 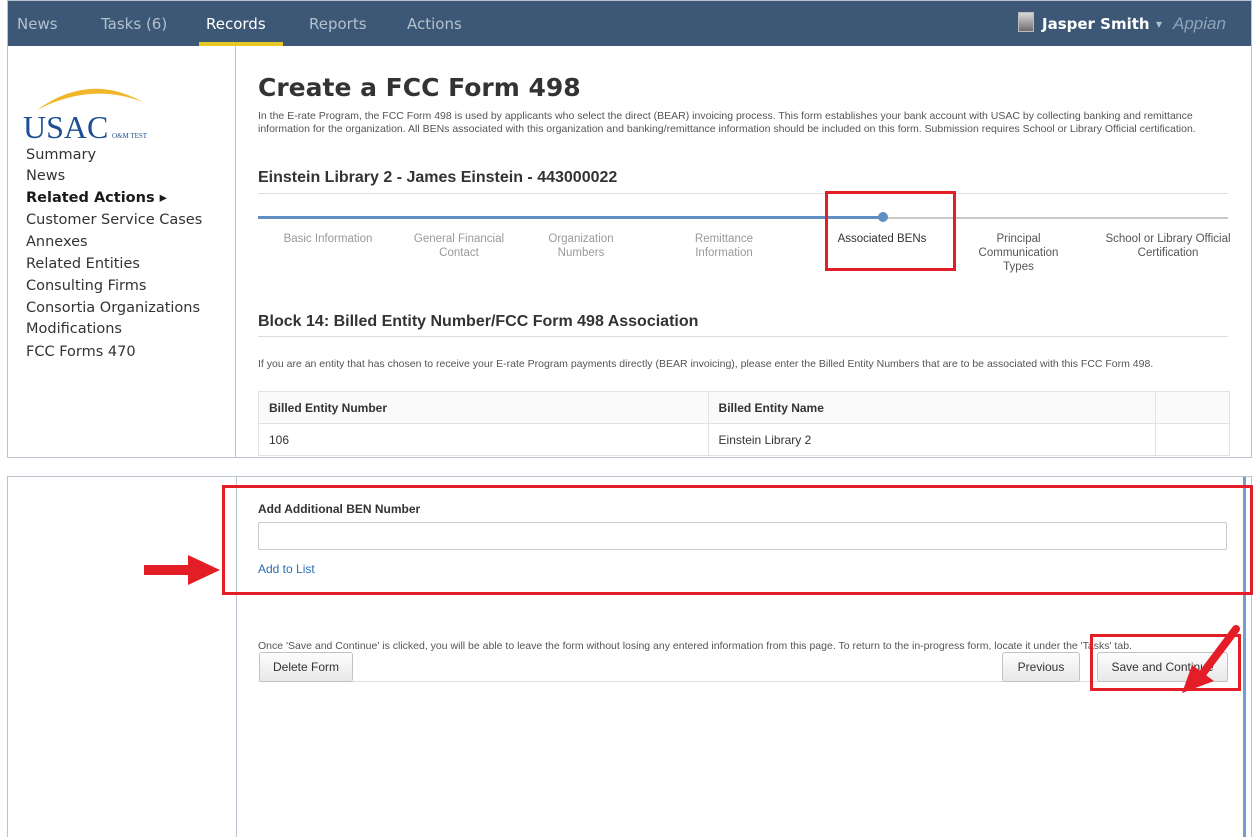 What do you see at coordinates (434, 23) in the screenshot?
I see `nav-tab-actions: Actions` at bounding box center [434, 23].